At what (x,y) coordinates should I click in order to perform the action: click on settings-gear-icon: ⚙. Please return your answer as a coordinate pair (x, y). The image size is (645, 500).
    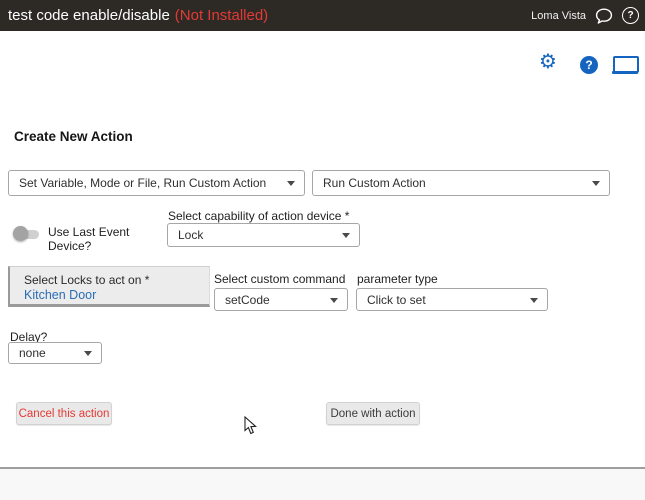
    Looking at the image, I should click on (548, 62).